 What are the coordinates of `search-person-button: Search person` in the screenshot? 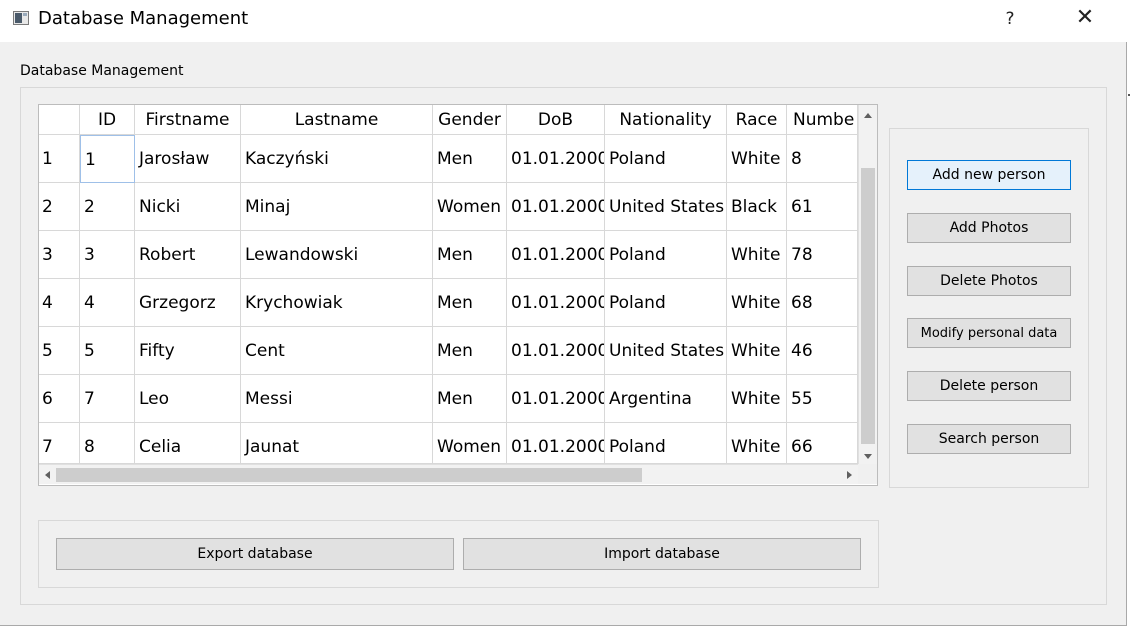 It's located at (989, 439).